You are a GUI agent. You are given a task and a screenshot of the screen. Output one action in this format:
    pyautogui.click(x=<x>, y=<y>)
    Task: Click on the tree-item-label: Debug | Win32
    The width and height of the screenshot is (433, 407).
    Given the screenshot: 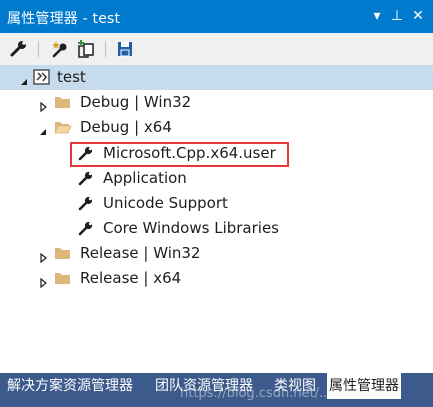 What is the action you would take?
    pyautogui.click(x=136, y=102)
    